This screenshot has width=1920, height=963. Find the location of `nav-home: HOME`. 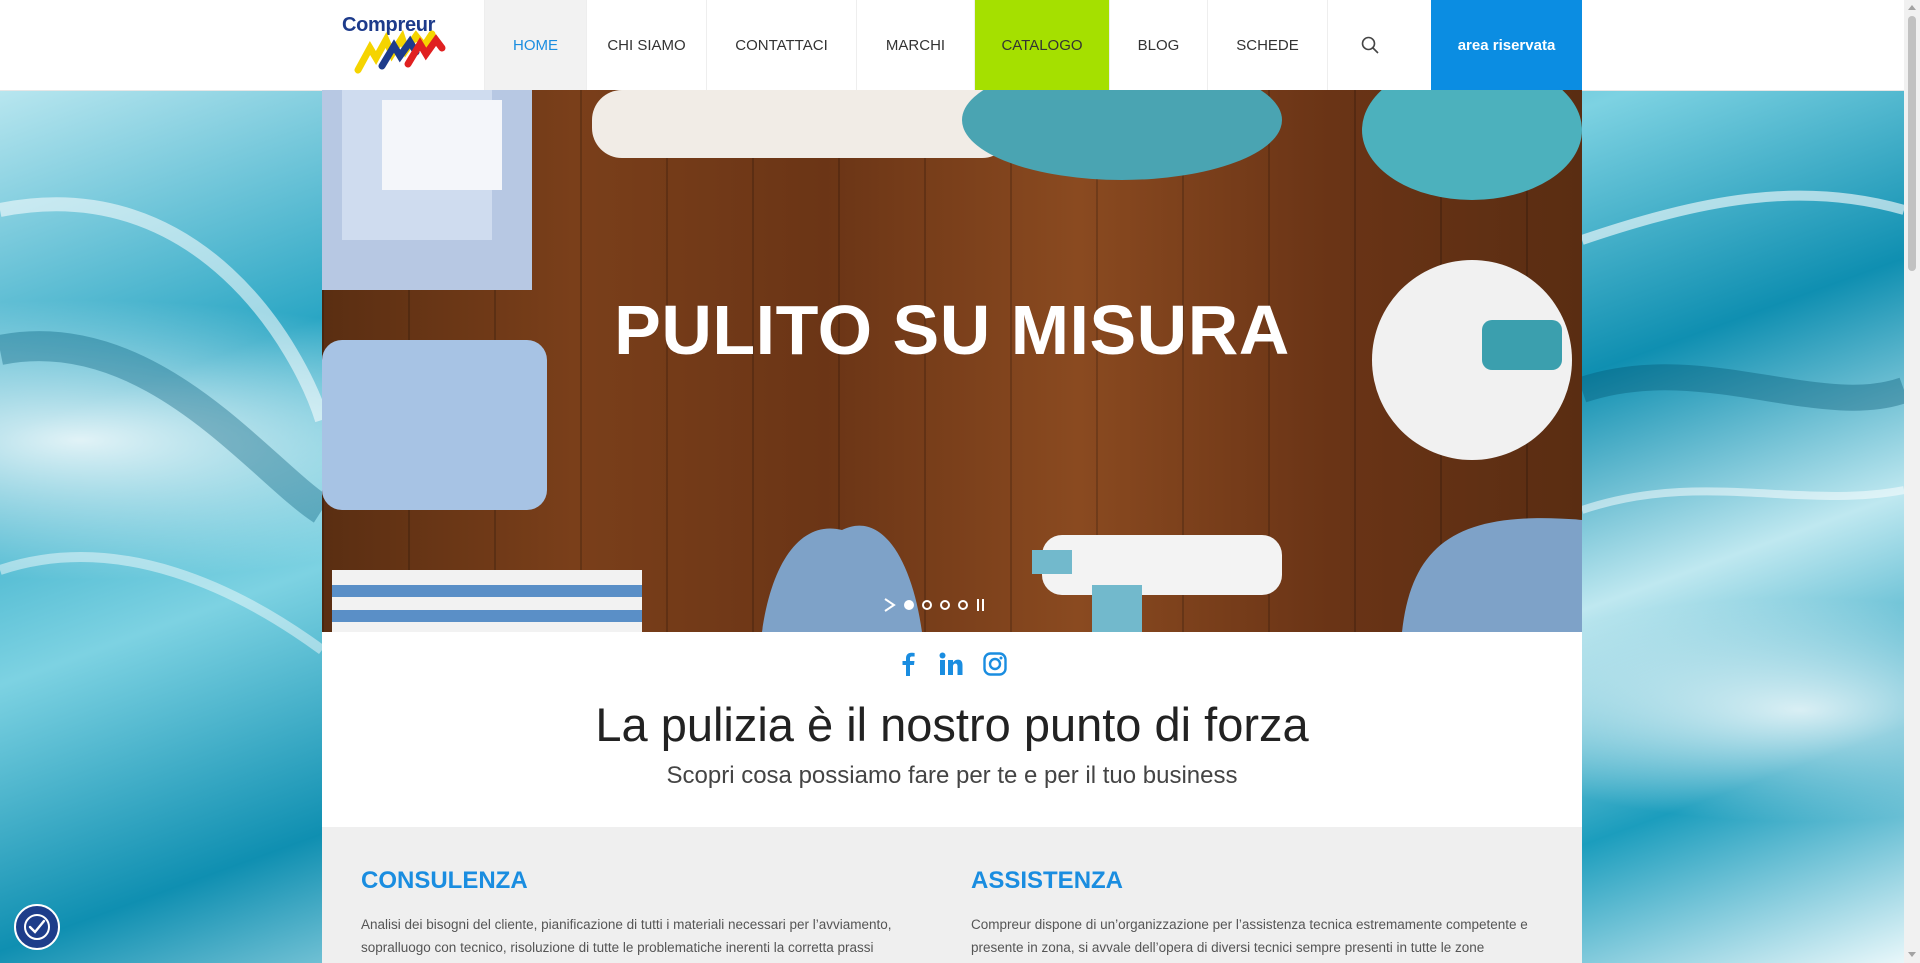

nav-home: HOME is located at coordinates (535, 45).